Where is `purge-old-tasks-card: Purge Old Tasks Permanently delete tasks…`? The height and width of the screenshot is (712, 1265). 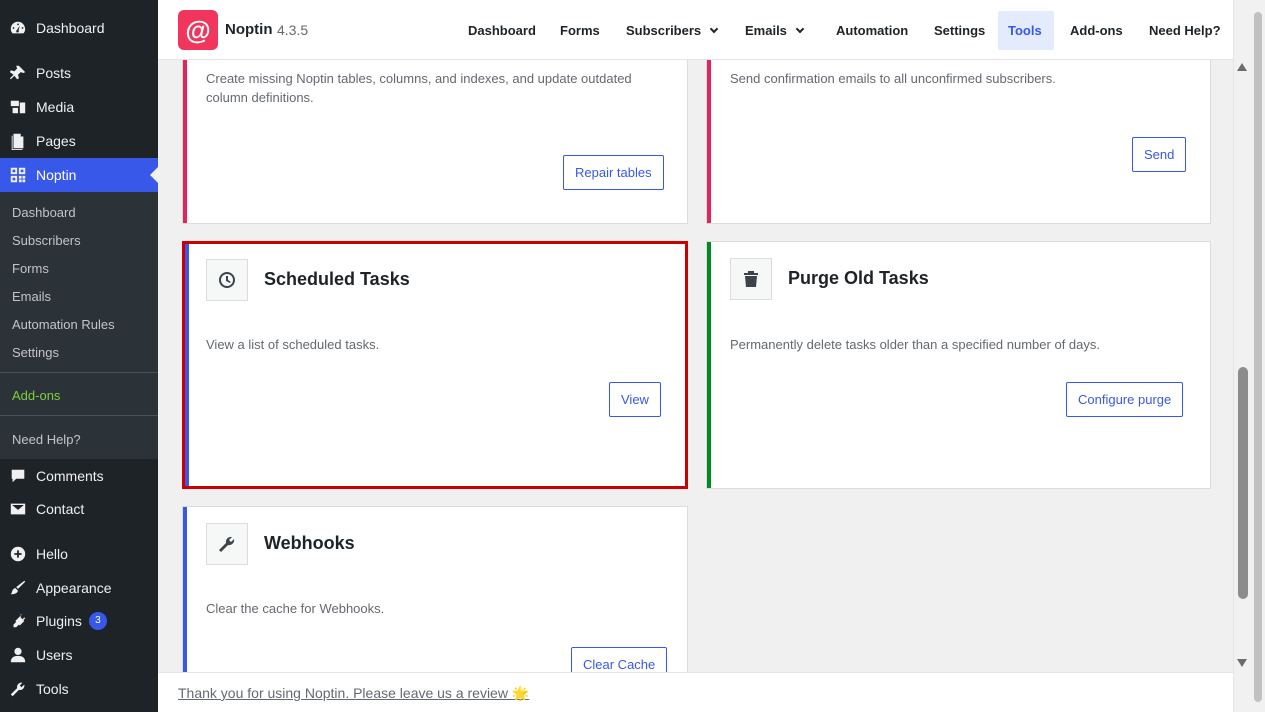 purge-old-tasks-card: Purge Old Tasks Permanently delete tasks… is located at coordinates (958, 365).